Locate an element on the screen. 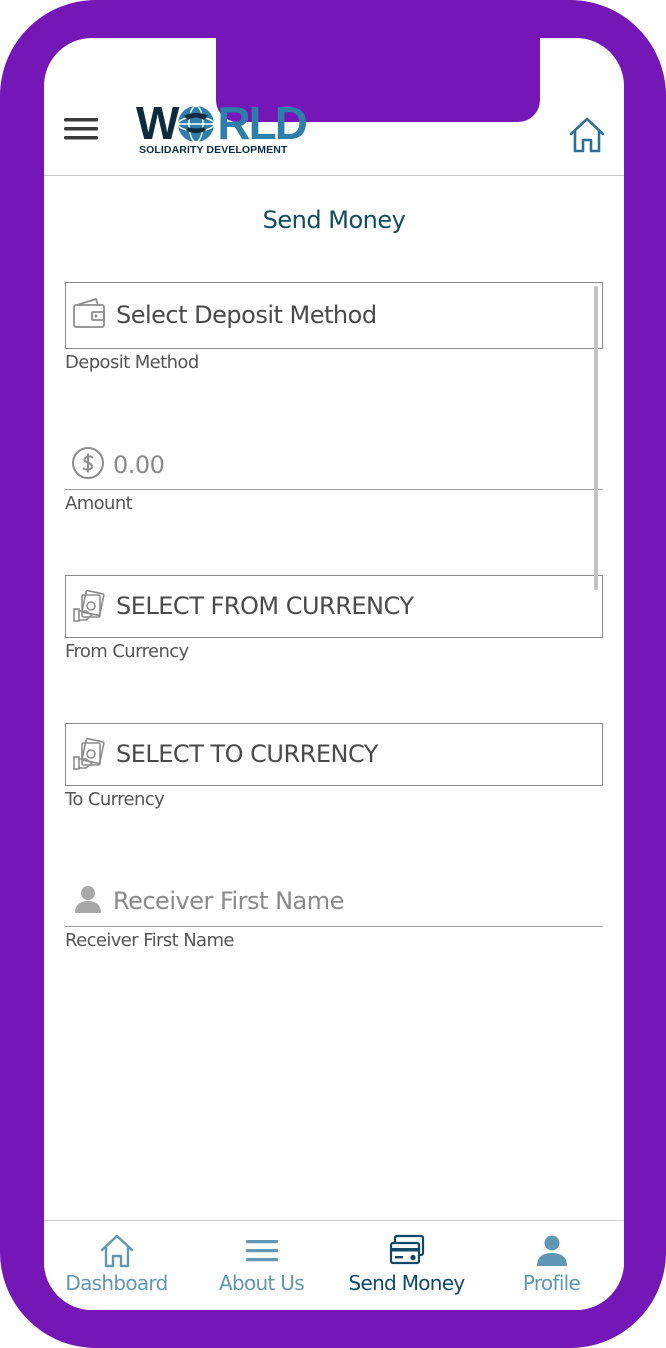 This screenshot has width=666, height=1348. receiver-first-name-input is located at coordinates (348, 901).